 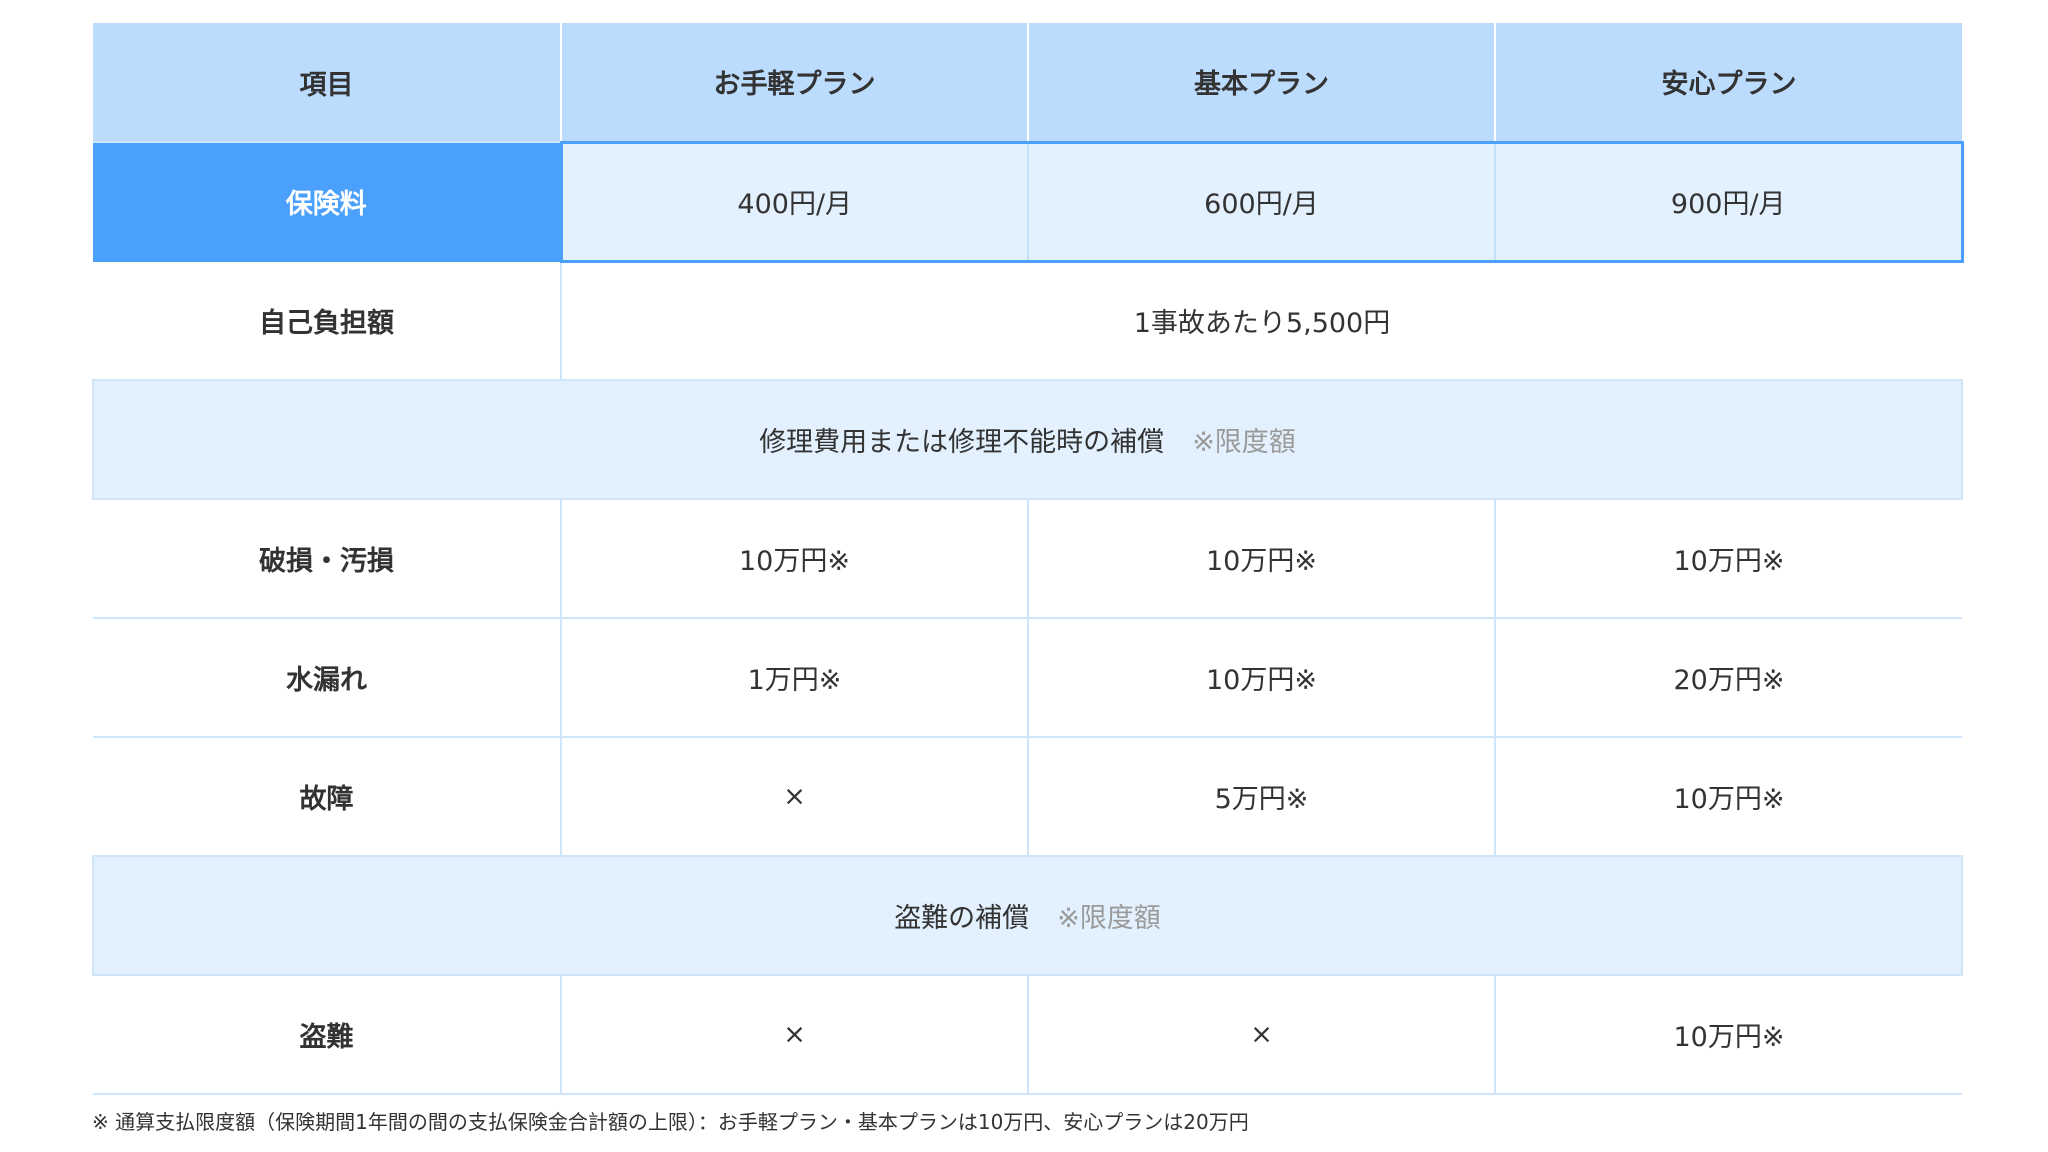 I want to click on repair-section-heading: 修理費用または修理不能時の補償 ※限度額, so click(x=1027, y=439).